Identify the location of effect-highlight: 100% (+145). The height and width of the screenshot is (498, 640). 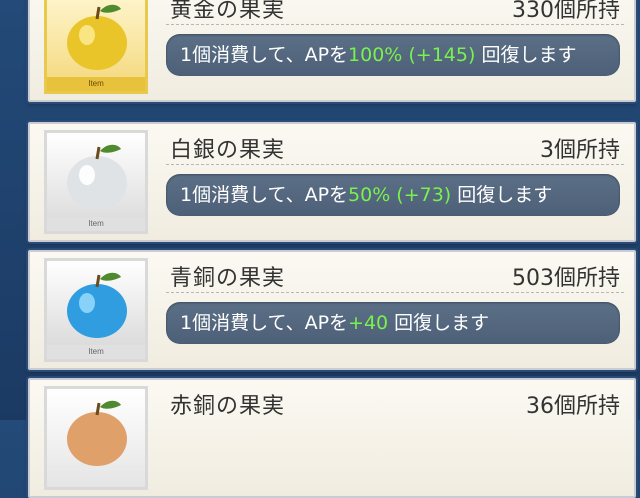
(412, 55).